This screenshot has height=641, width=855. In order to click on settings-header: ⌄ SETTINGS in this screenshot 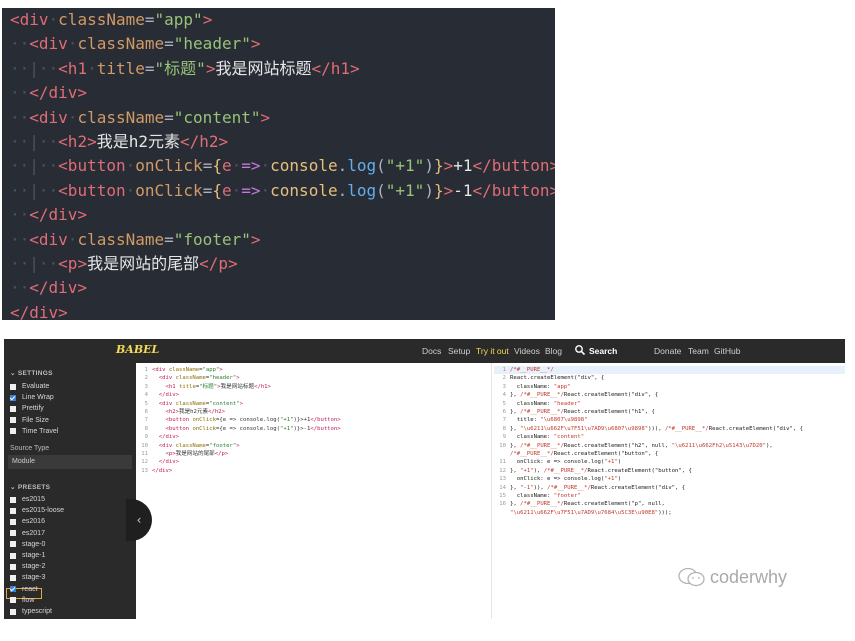, I will do `click(31, 373)`.